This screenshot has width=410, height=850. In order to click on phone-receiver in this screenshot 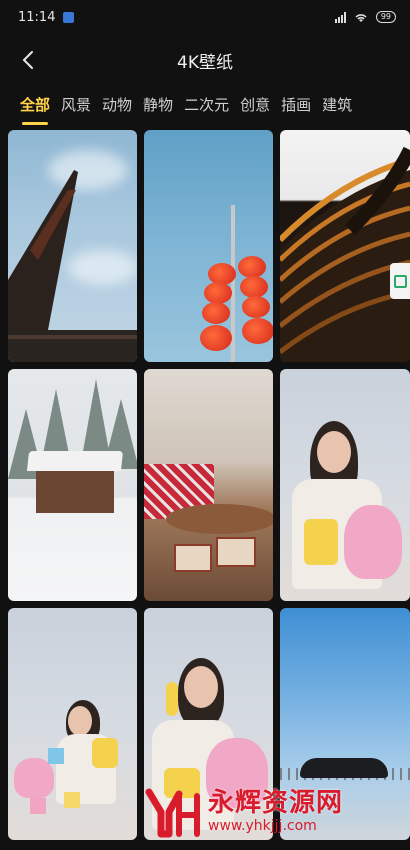, I will do `click(172, 699)`.